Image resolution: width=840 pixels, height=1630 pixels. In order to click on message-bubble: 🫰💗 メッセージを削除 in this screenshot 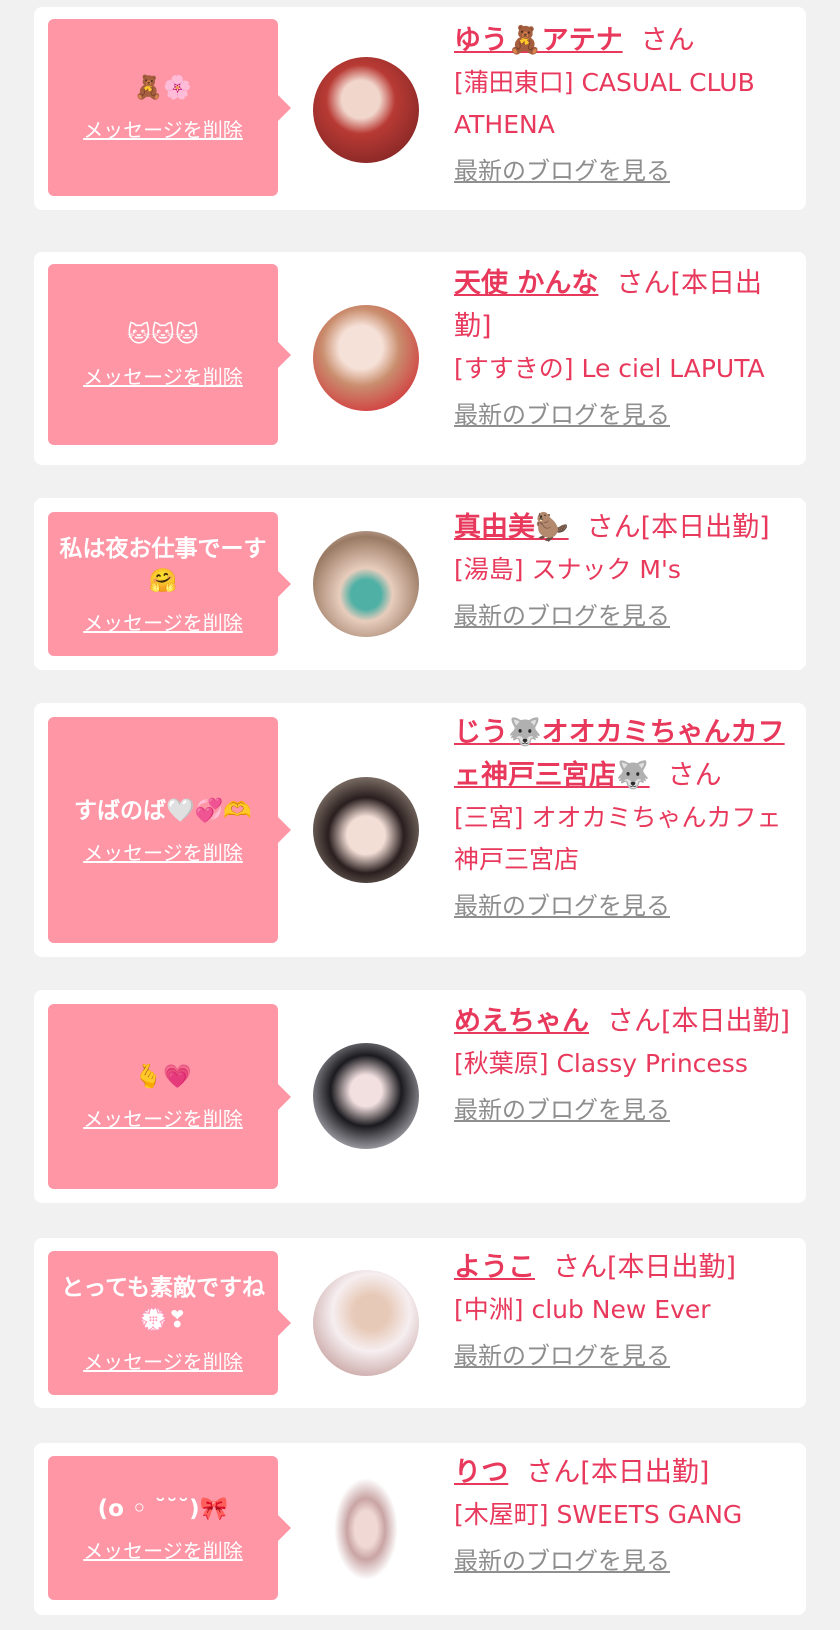, I will do `click(169, 1096)`.